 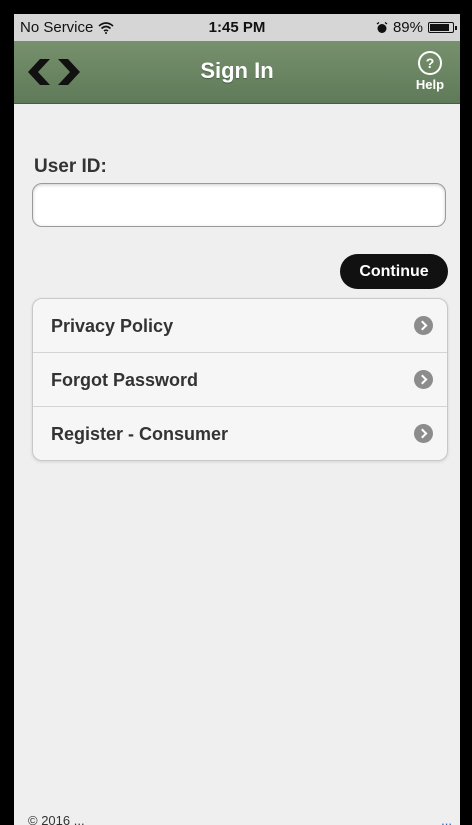 What do you see at coordinates (70, 166) in the screenshot?
I see `userid-label: User ID:` at bounding box center [70, 166].